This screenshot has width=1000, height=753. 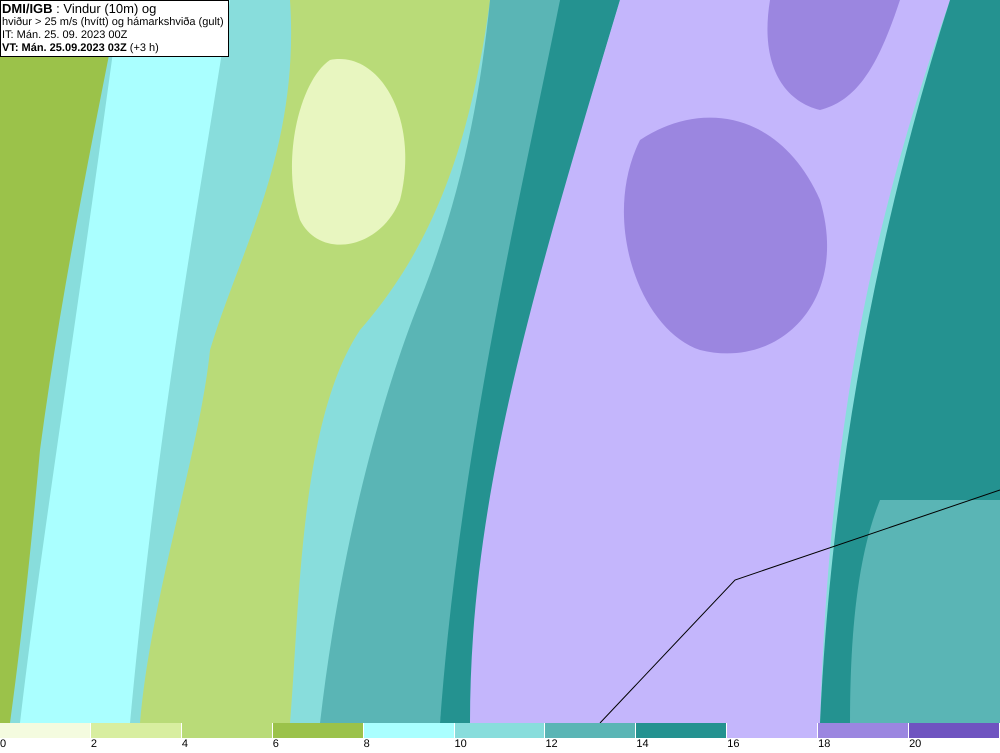 I want to click on header-text: DMI/IGB : Vindur (10m) og, so click(x=80, y=8).